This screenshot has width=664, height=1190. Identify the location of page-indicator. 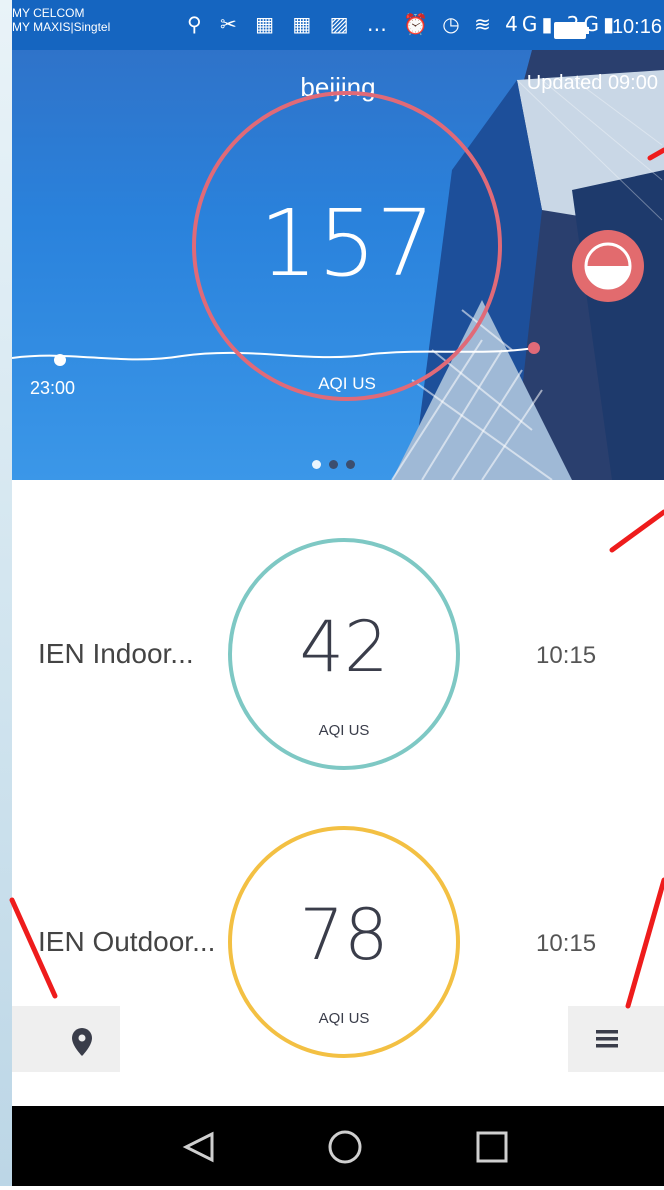
(337, 463).